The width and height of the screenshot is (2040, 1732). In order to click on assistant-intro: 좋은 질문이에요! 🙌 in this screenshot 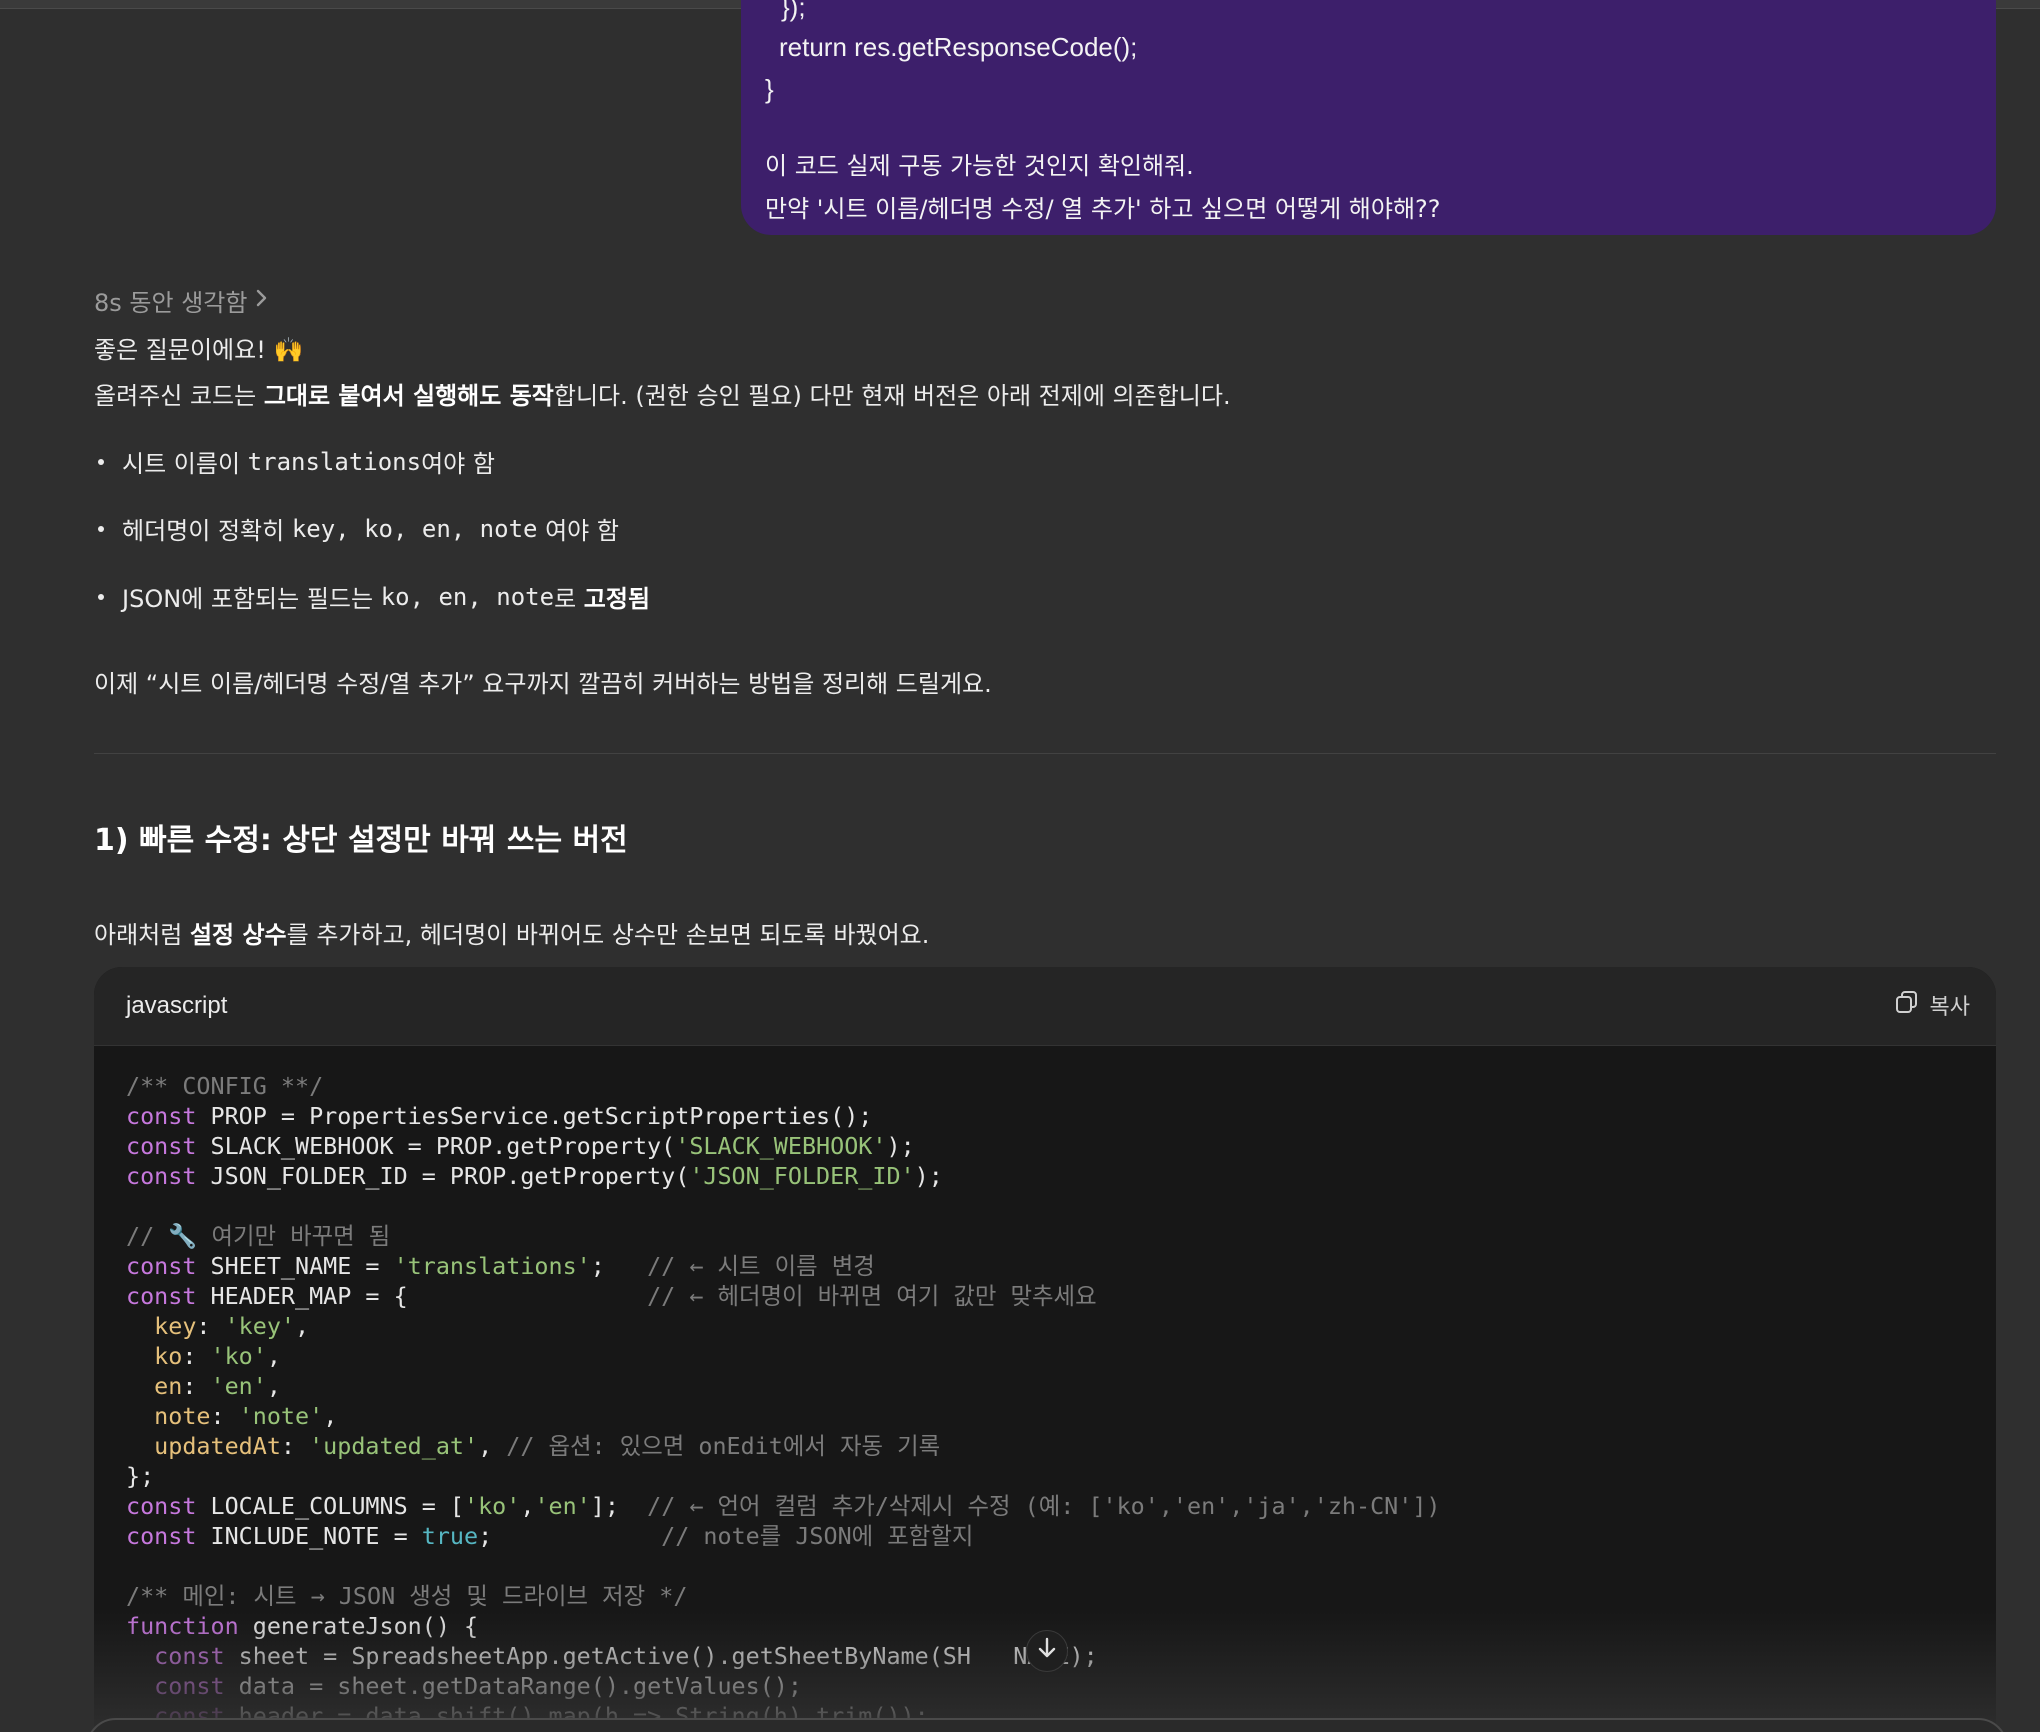, I will do `click(199, 350)`.